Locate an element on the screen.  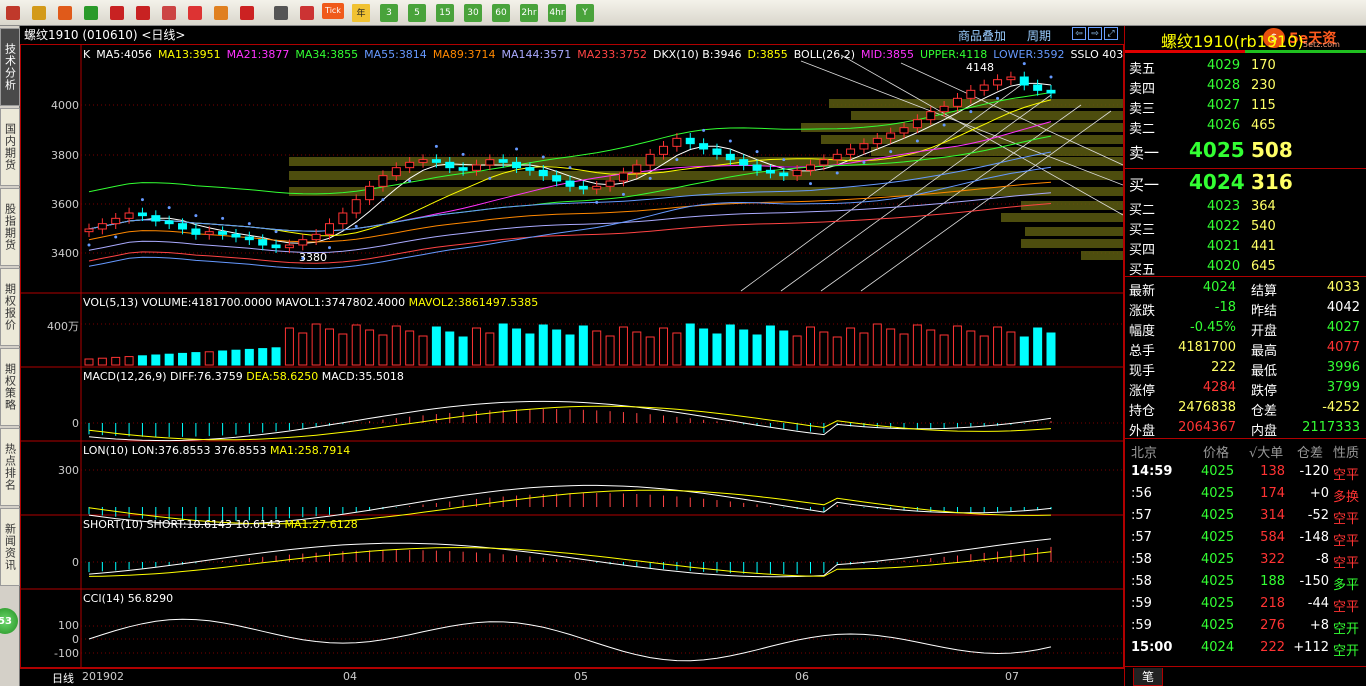
ask-price: 4025 is located at coordinates (1217, 150).